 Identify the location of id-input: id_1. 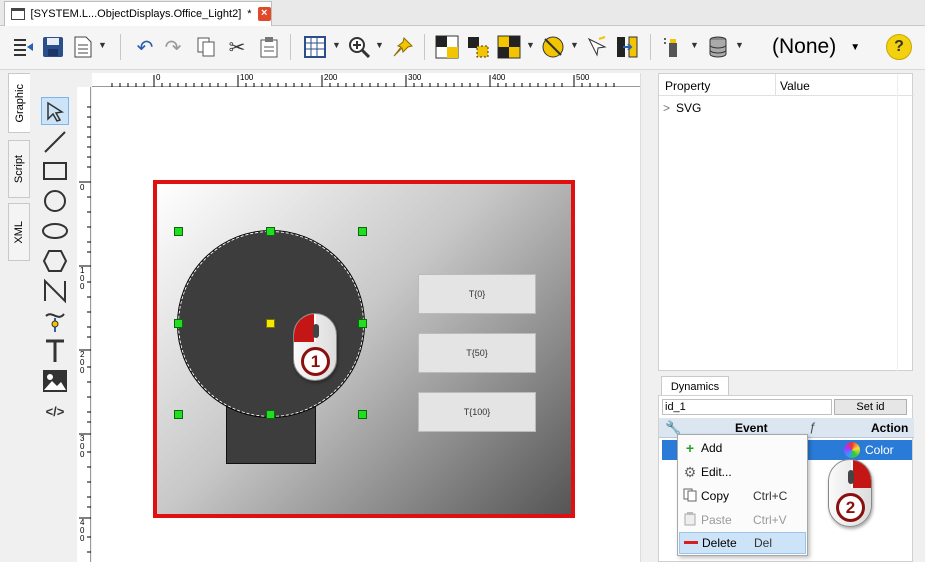
(747, 407).